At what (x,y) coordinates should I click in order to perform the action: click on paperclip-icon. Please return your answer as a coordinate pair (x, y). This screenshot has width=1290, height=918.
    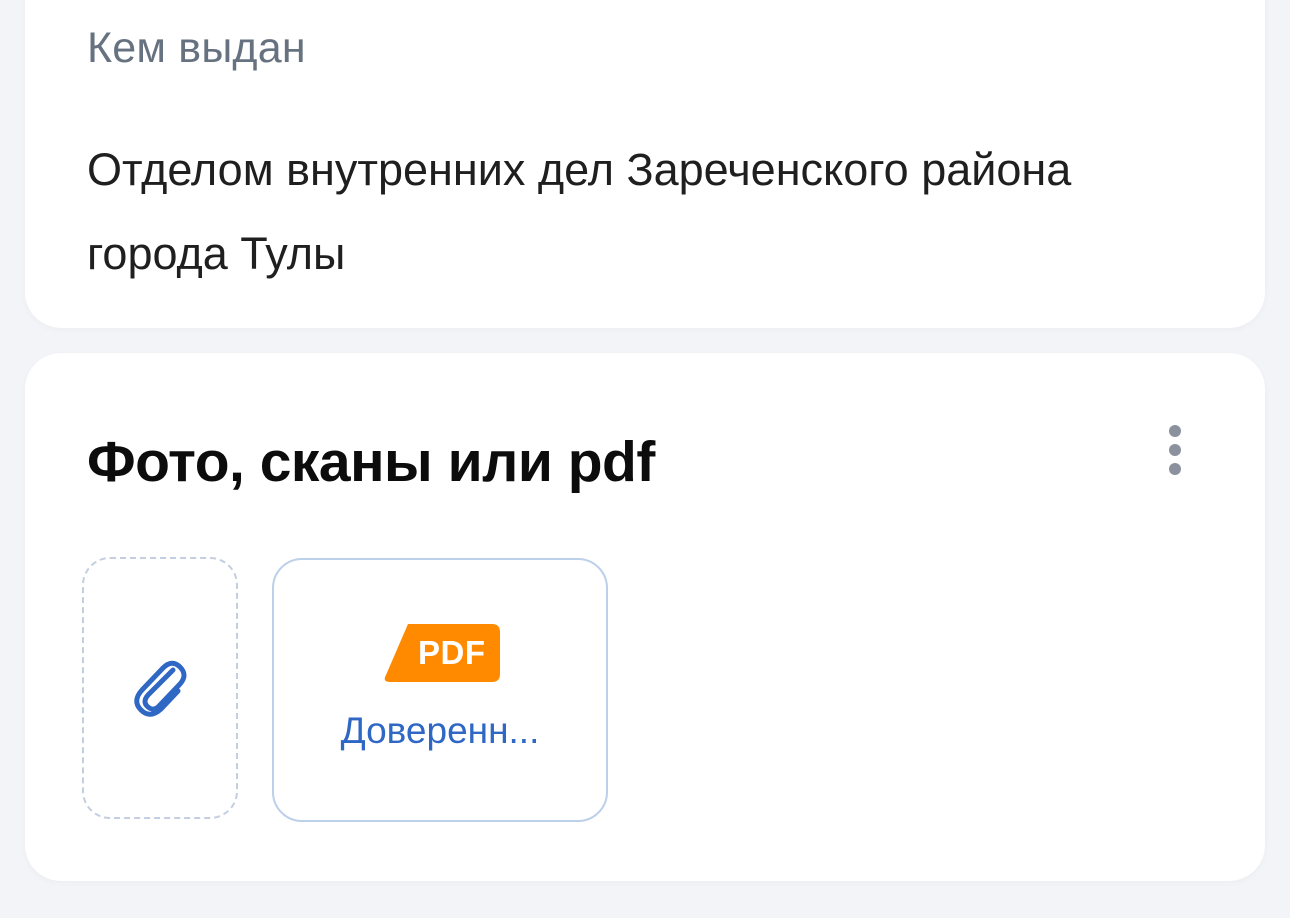
    Looking at the image, I should click on (160, 688).